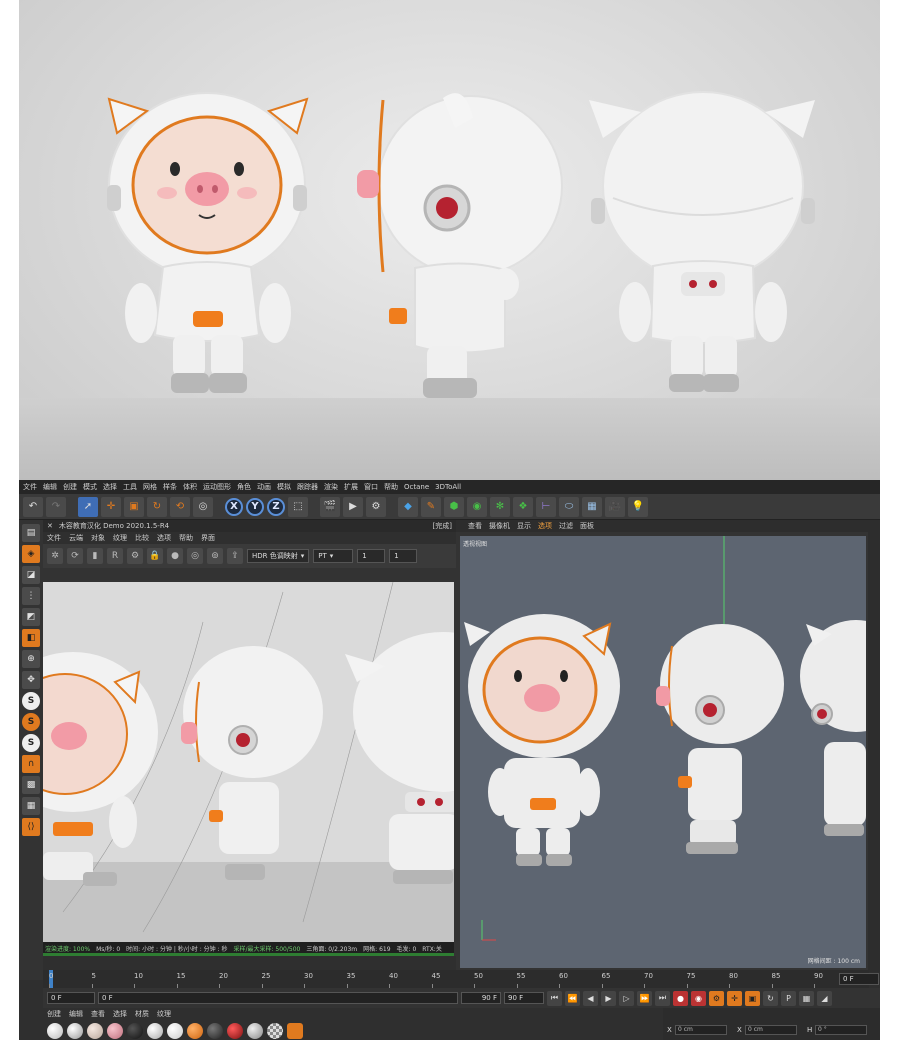  Describe the element at coordinates (31, 680) in the screenshot. I see `tweak-mode-button: ✥` at that location.